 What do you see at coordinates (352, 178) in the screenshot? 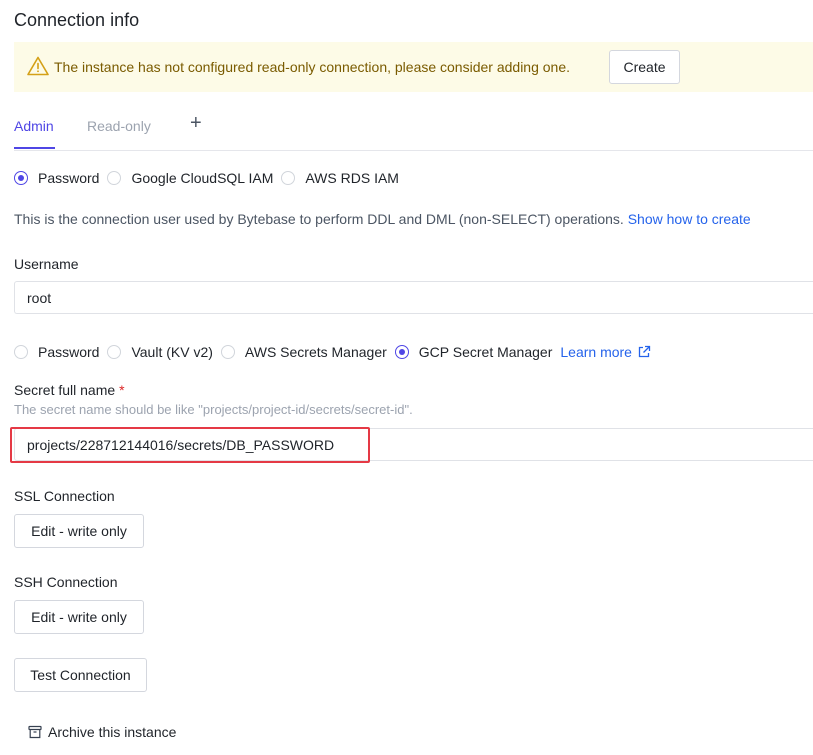
I see `radio-label: AWS RDS IAM` at bounding box center [352, 178].